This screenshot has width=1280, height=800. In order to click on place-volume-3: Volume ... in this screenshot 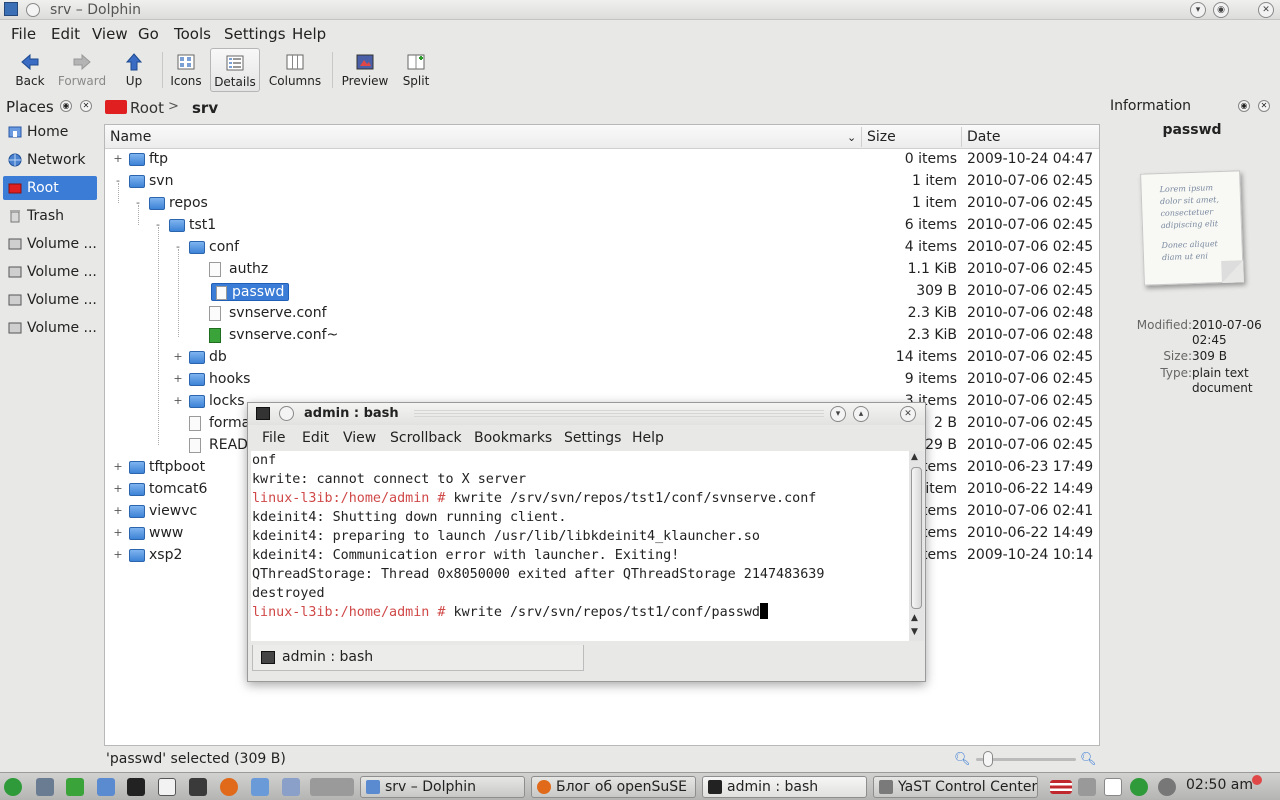, I will do `click(50, 300)`.